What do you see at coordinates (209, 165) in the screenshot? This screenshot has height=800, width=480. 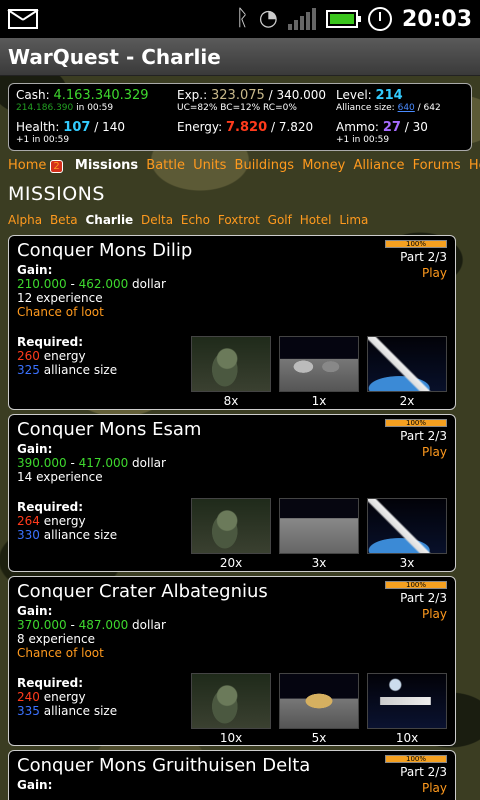 I see `nav-units: Units` at bounding box center [209, 165].